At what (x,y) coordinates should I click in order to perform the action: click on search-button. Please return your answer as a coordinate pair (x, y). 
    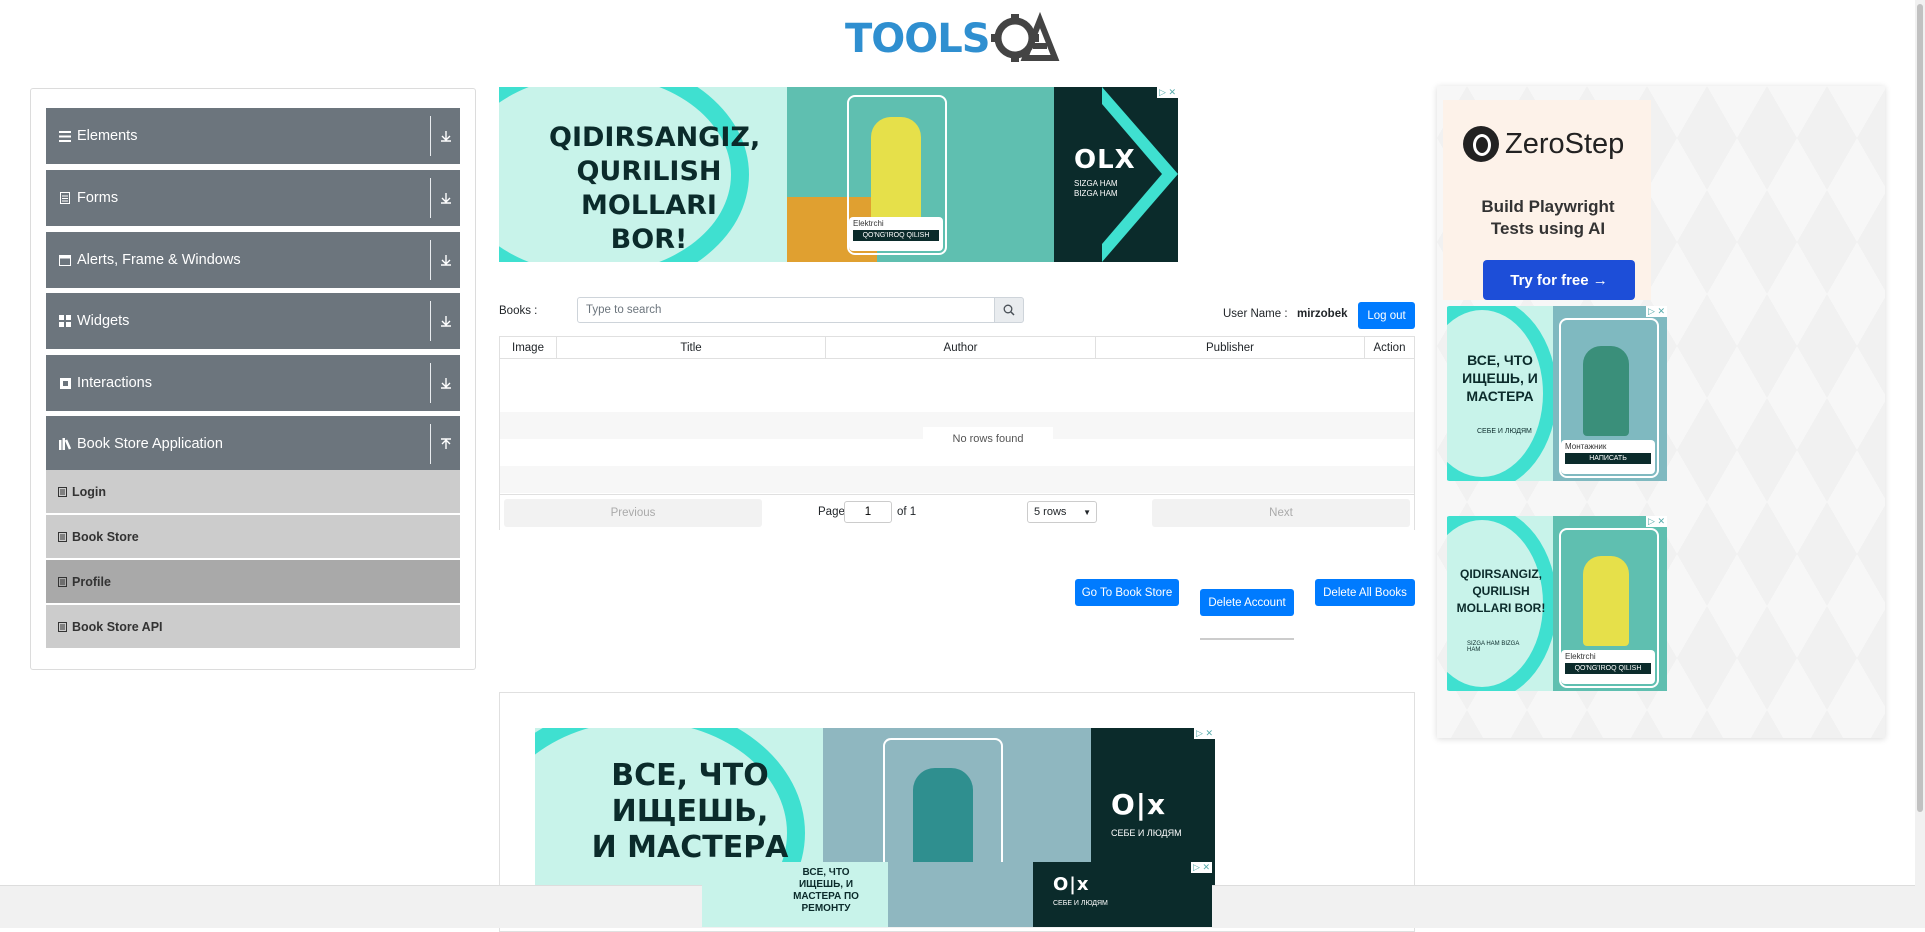
    Looking at the image, I should click on (1009, 310).